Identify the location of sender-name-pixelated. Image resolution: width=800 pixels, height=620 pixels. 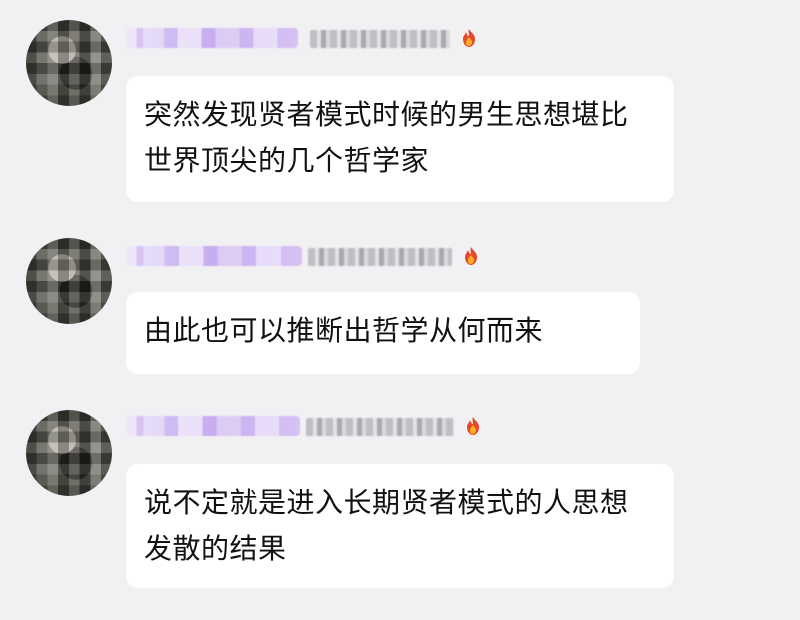
(213, 426).